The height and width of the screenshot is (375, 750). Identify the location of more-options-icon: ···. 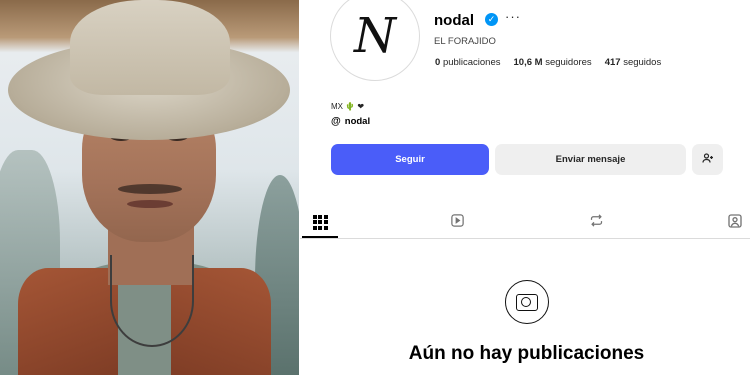
(513, 16).